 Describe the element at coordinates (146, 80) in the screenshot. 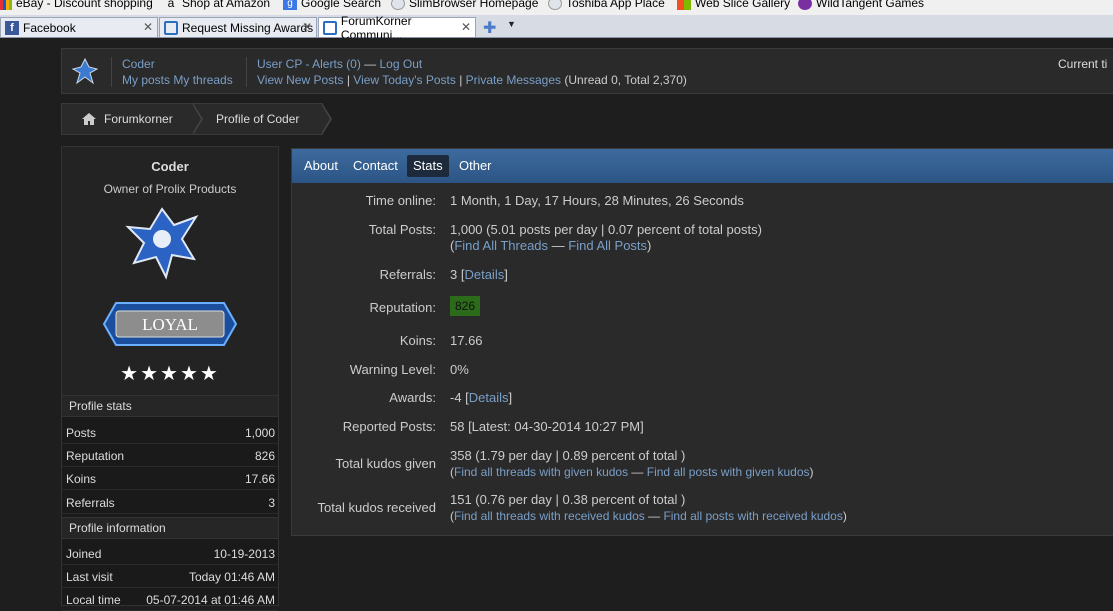

I see `my-posts-link: My posts` at that location.